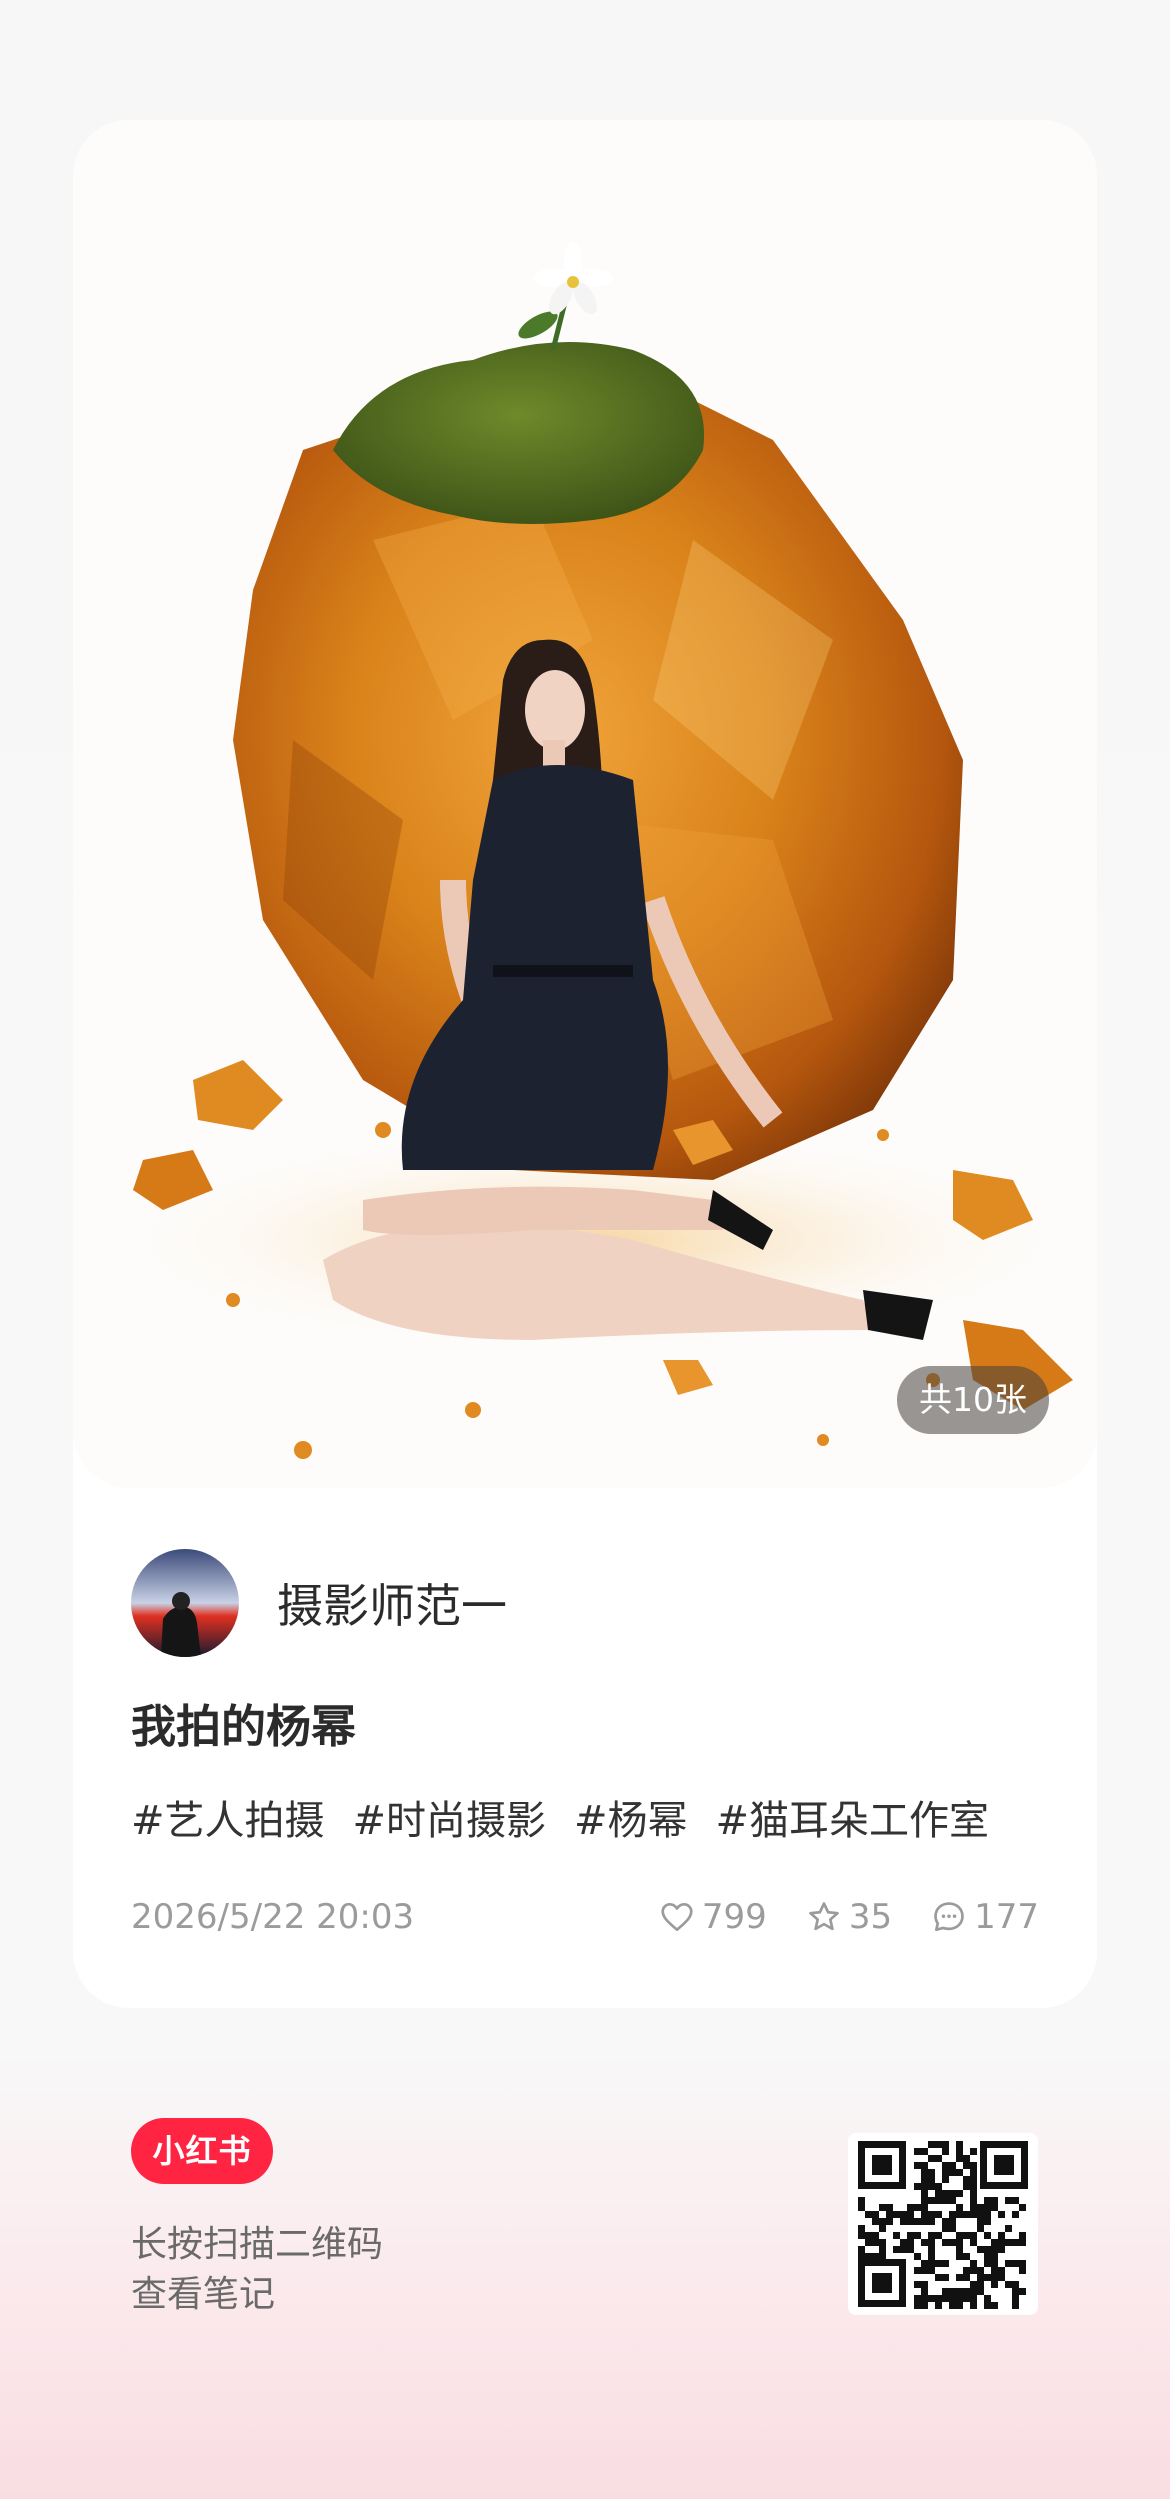  Describe the element at coordinates (870, 1917) in the screenshot. I see `favorites-count: 35` at that location.